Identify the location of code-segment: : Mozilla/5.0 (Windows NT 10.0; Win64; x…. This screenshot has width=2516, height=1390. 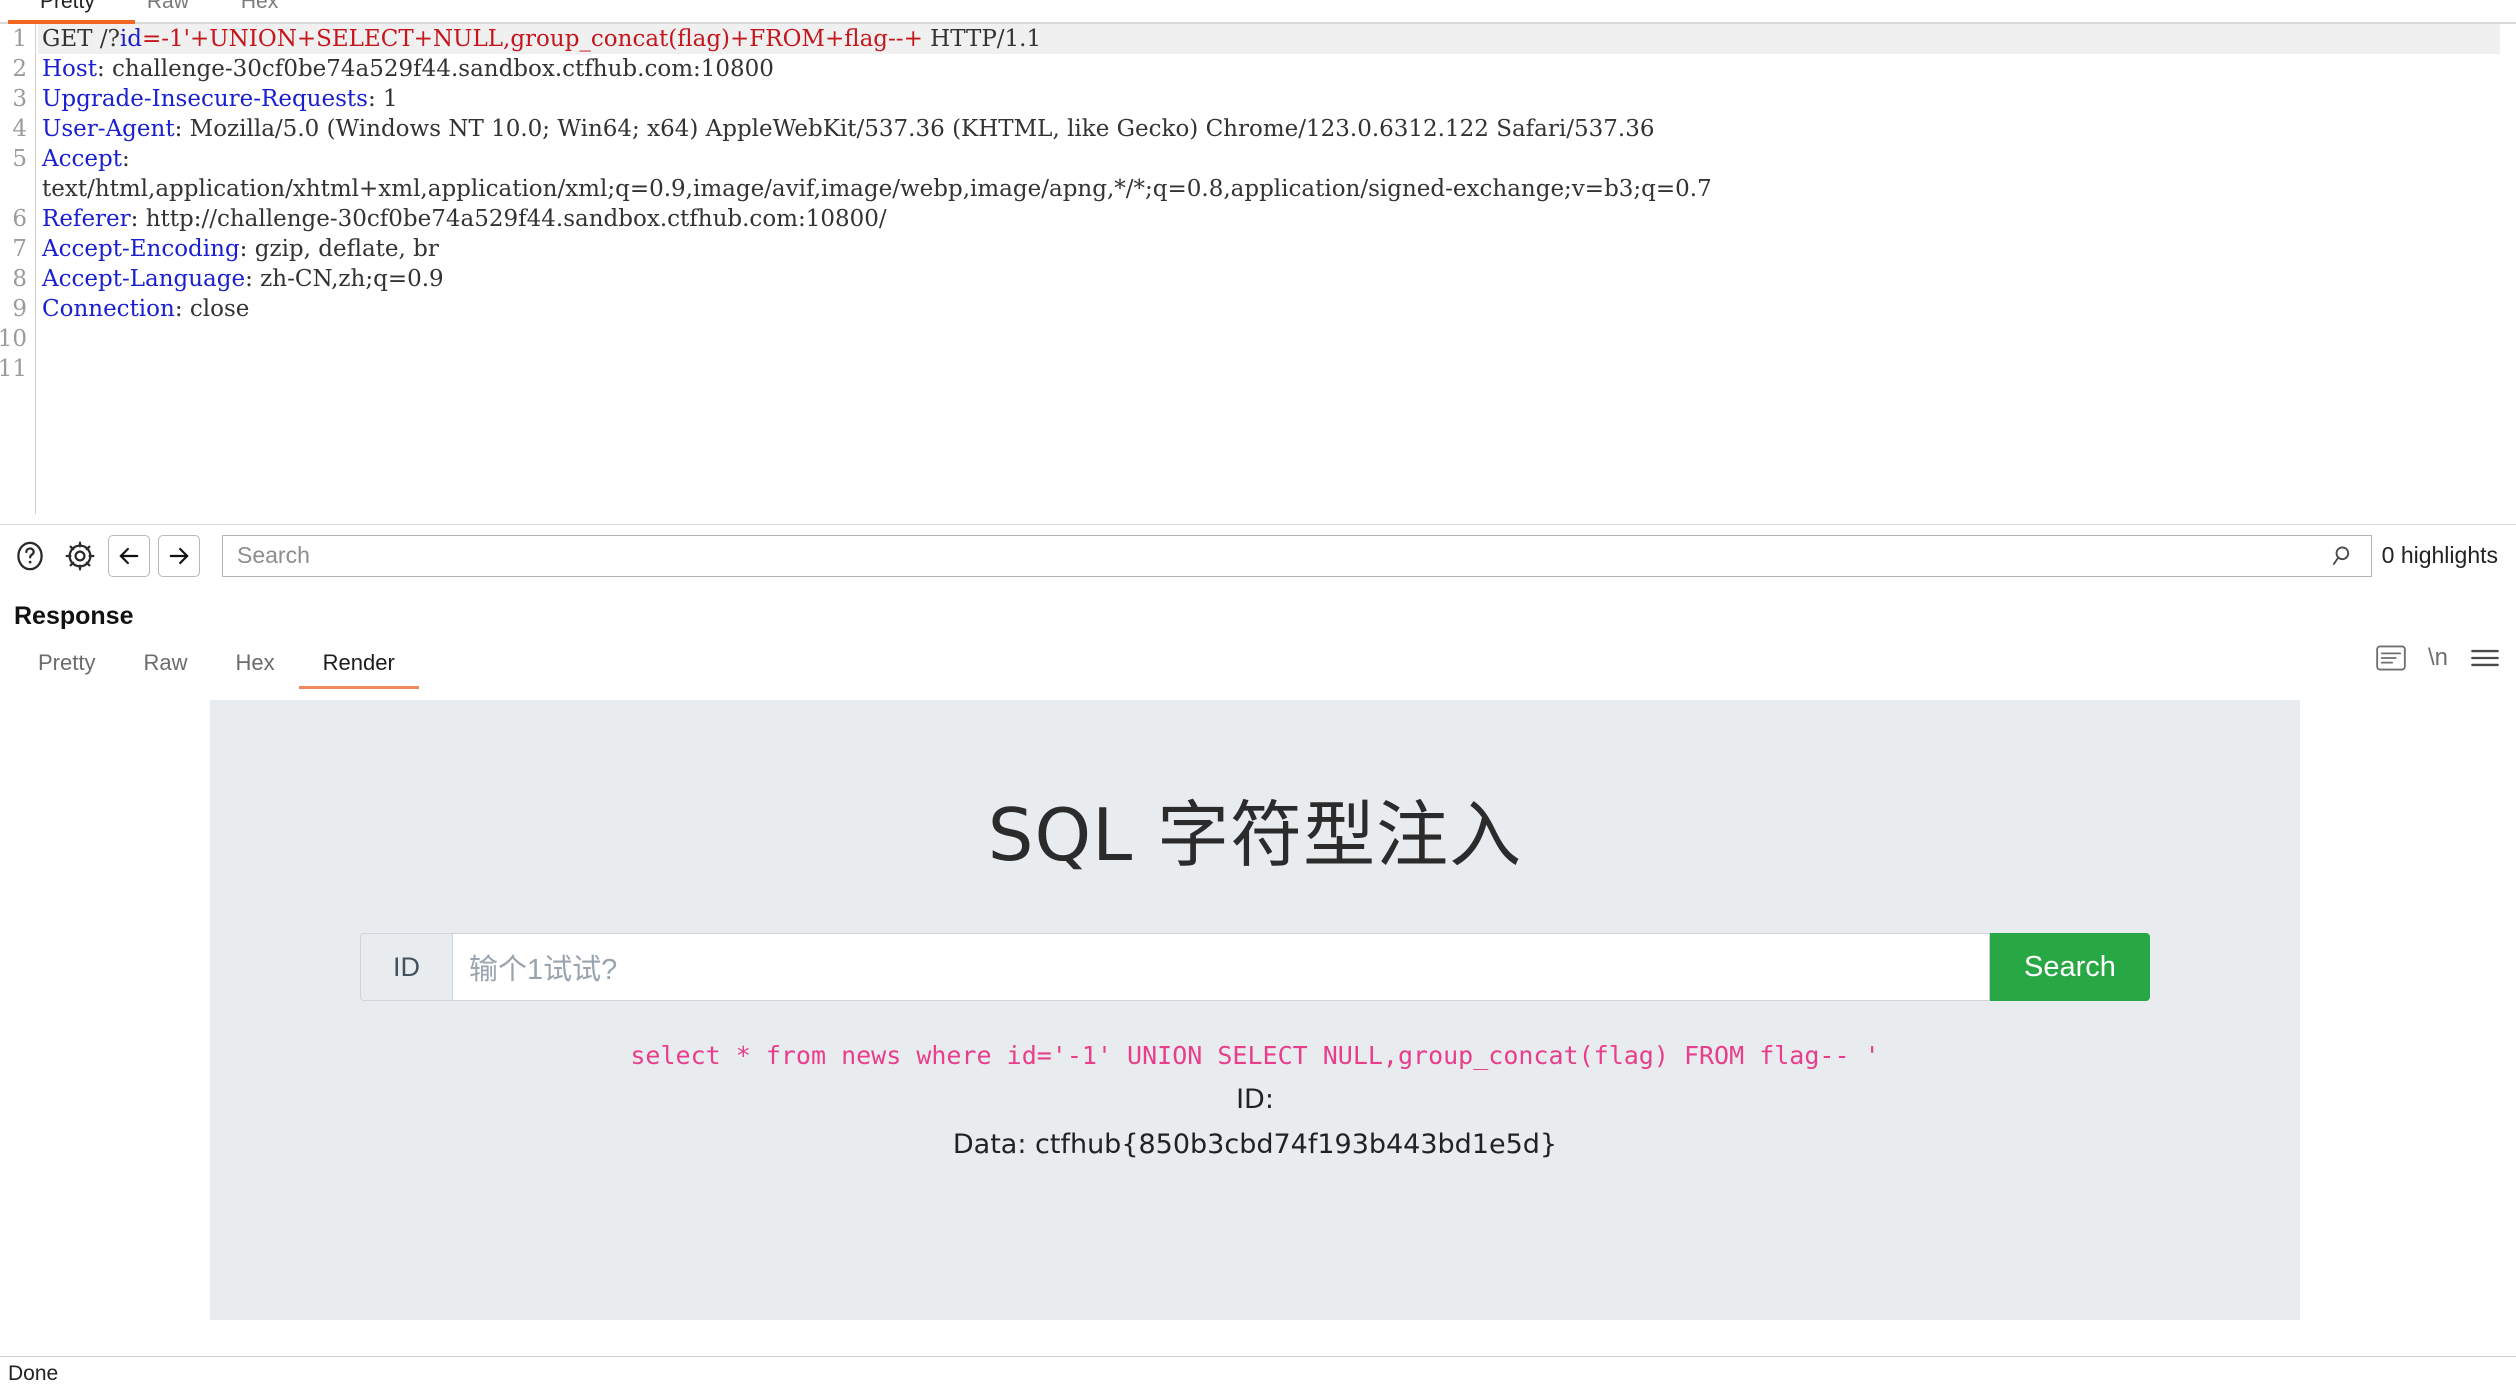
(914, 129).